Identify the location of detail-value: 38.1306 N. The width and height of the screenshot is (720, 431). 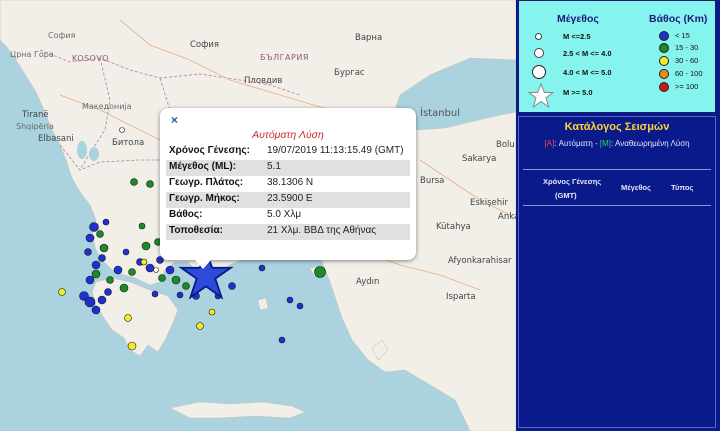
(290, 182).